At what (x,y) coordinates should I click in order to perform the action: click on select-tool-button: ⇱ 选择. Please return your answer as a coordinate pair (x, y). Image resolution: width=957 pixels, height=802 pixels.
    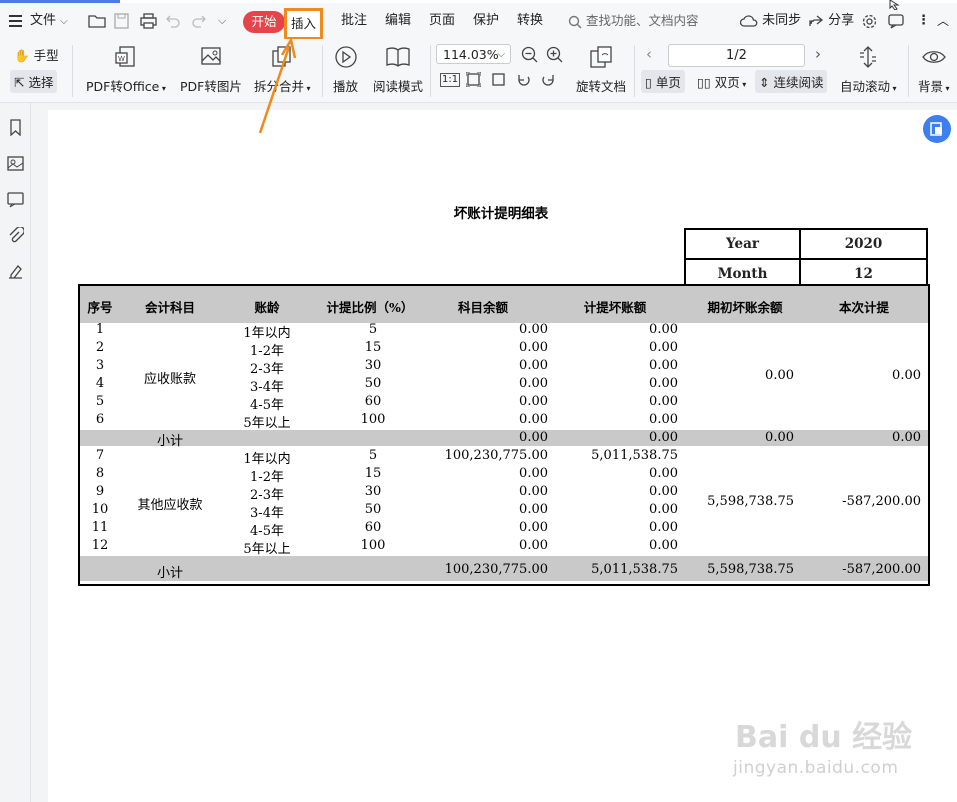
    Looking at the image, I should click on (34, 81).